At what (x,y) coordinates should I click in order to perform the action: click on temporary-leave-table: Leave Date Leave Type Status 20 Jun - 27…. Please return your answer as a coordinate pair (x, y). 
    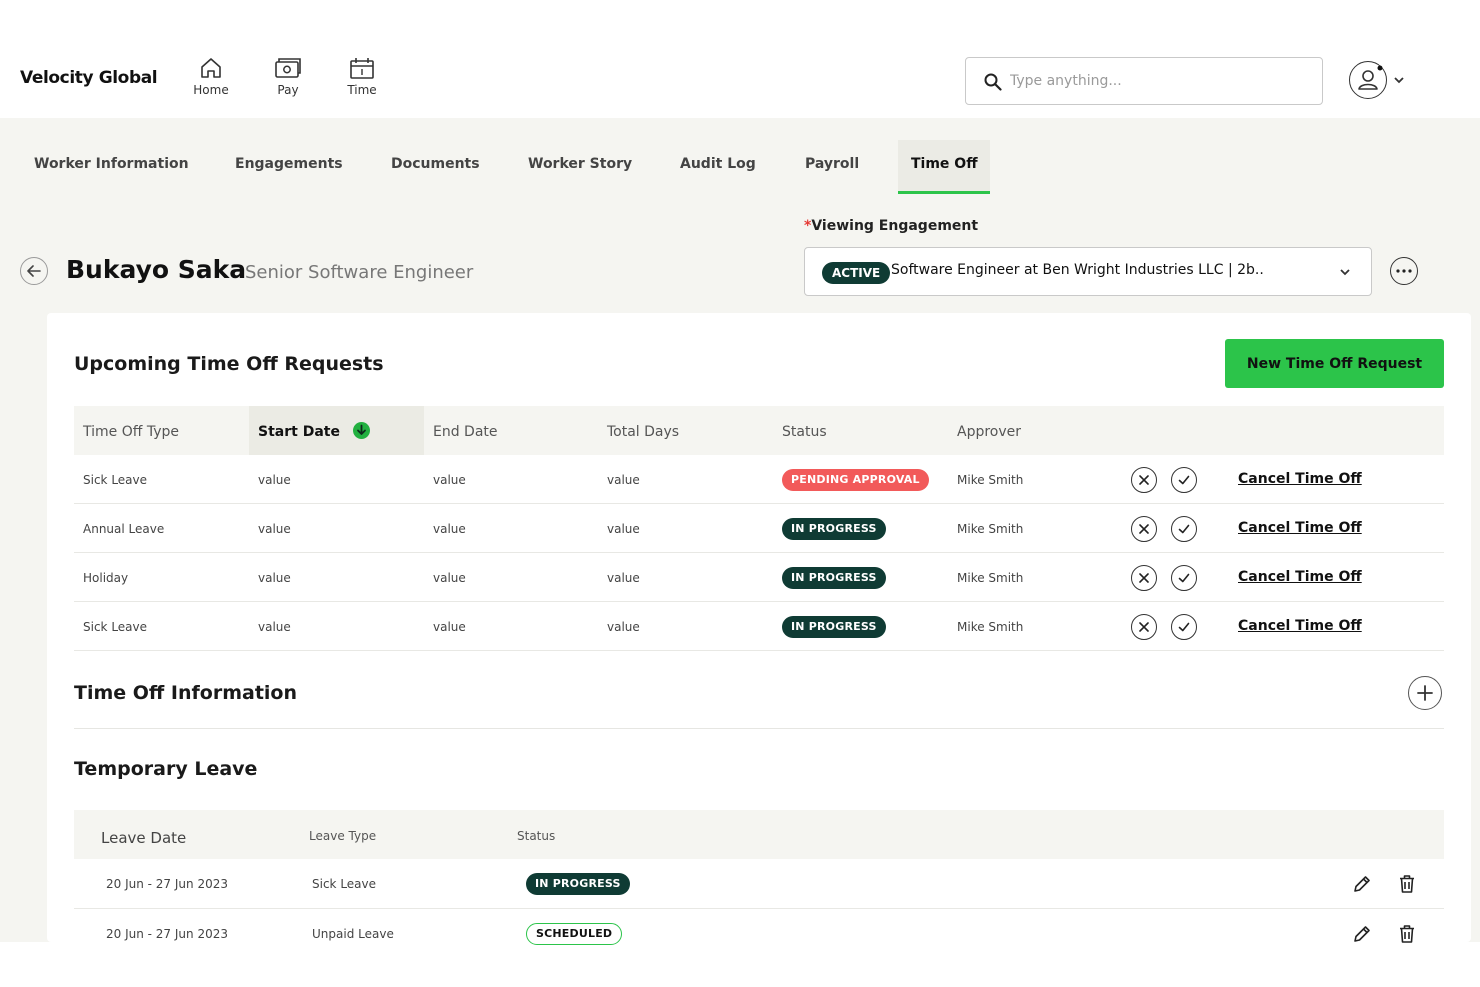
    Looking at the image, I should click on (759, 877).